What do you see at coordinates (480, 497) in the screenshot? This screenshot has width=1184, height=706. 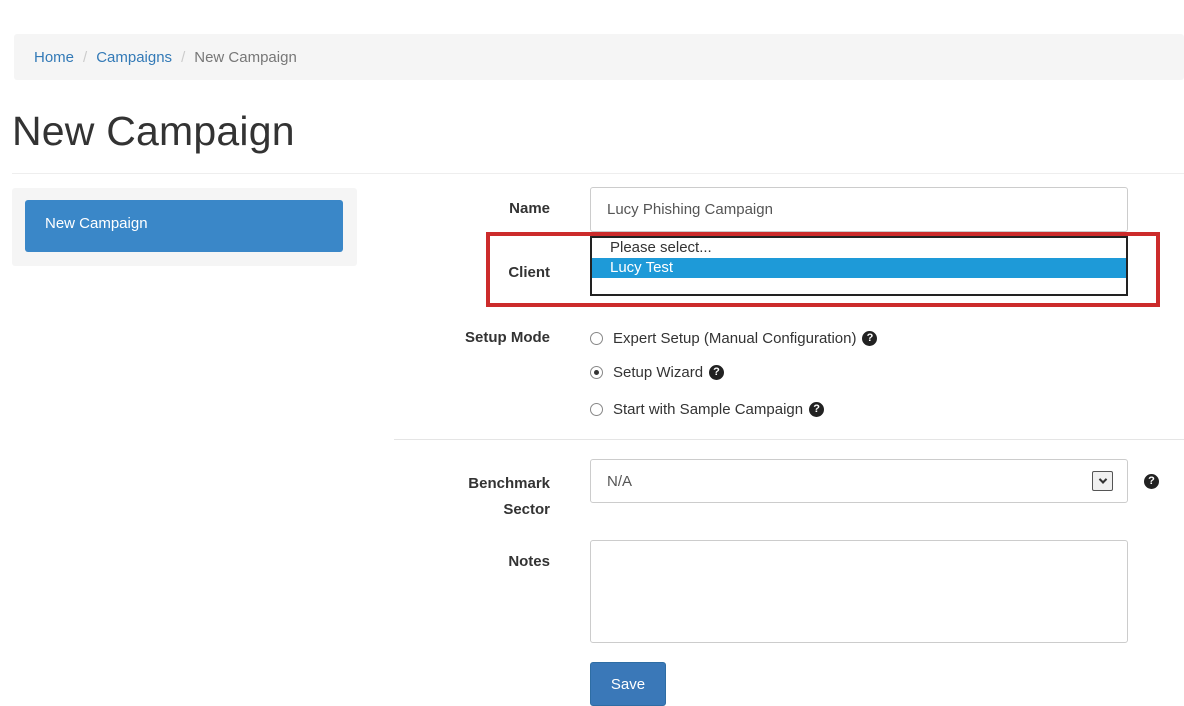 I see `benchmark-sector-label: Benchmark Sector` at bounding box center [480, 497].